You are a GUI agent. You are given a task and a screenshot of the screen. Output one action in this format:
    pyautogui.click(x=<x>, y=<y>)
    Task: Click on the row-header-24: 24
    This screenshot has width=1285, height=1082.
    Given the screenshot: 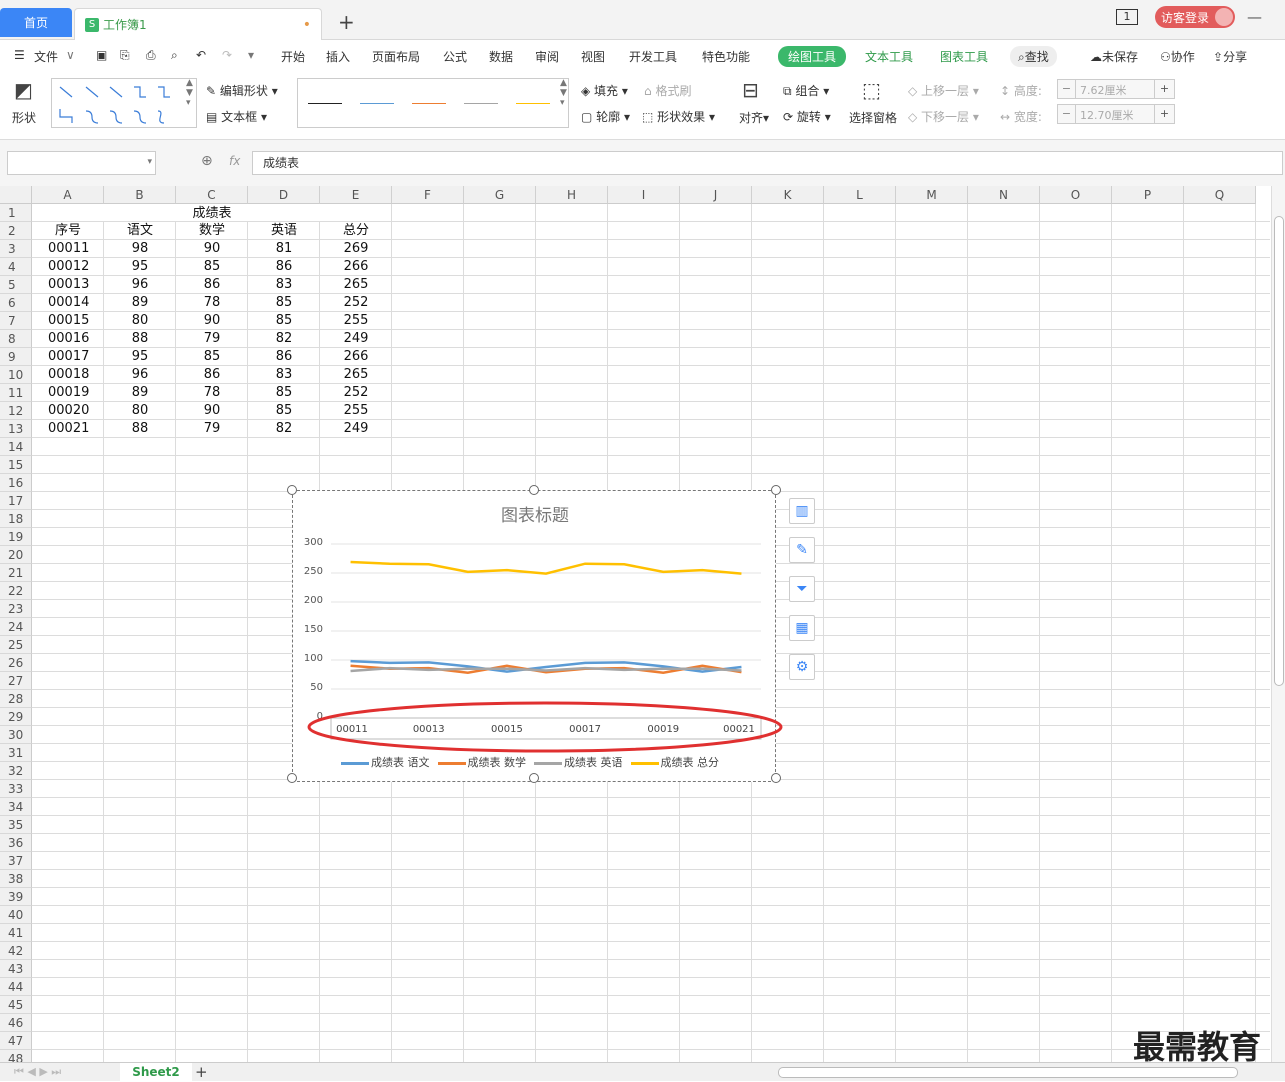 What is the action you would take?
    pyautogui.click(x=16, y=627)
    